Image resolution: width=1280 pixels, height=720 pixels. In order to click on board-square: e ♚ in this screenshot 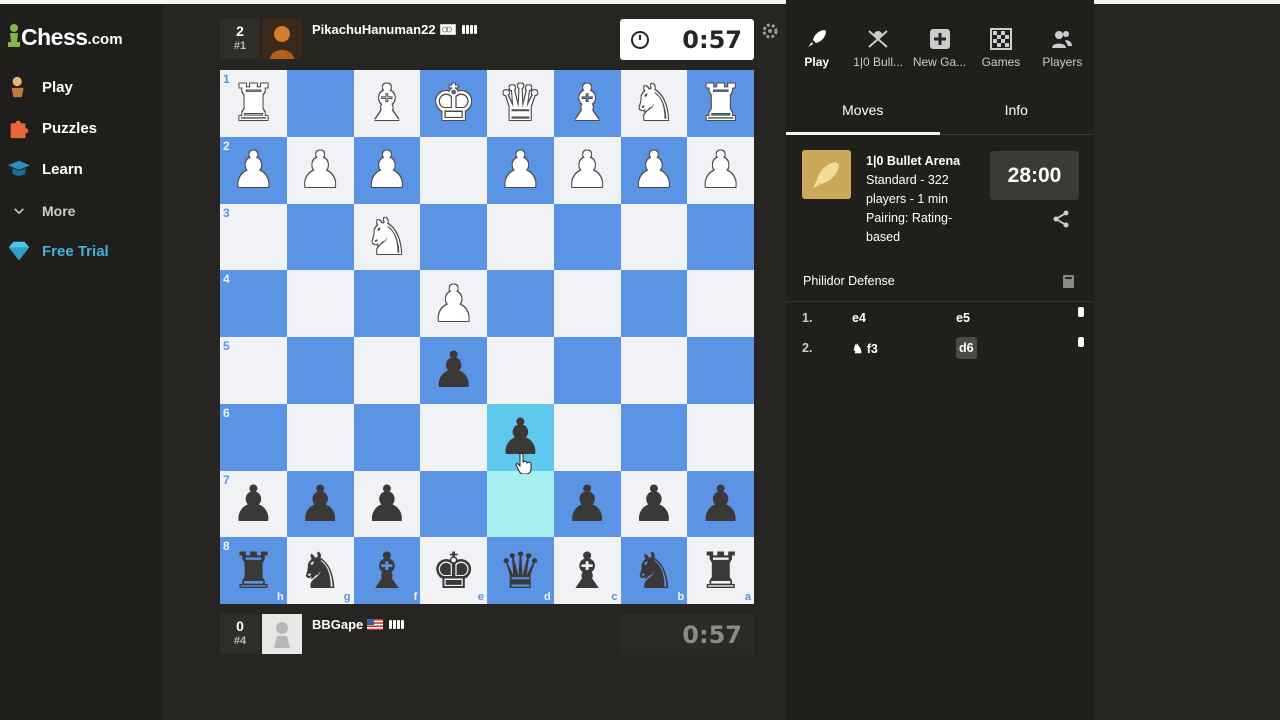, I will do `click(453, 570)`.